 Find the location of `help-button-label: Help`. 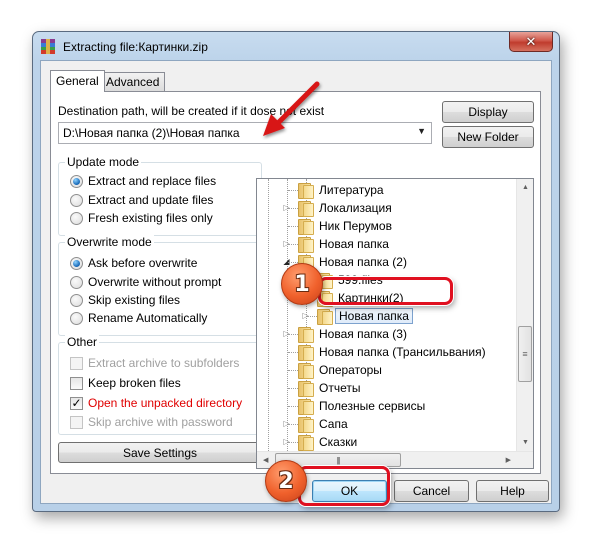

help-button-label: Help is located at coordinates (512, 491).